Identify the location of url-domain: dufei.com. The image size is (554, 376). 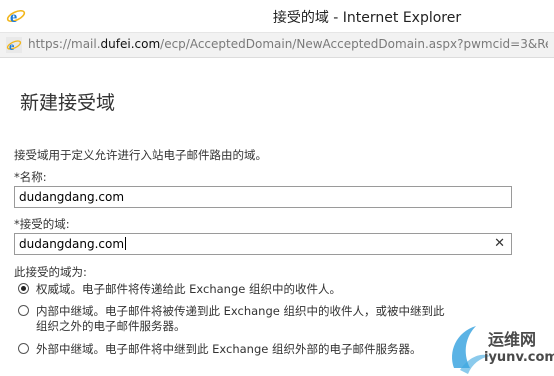
(130, 44).